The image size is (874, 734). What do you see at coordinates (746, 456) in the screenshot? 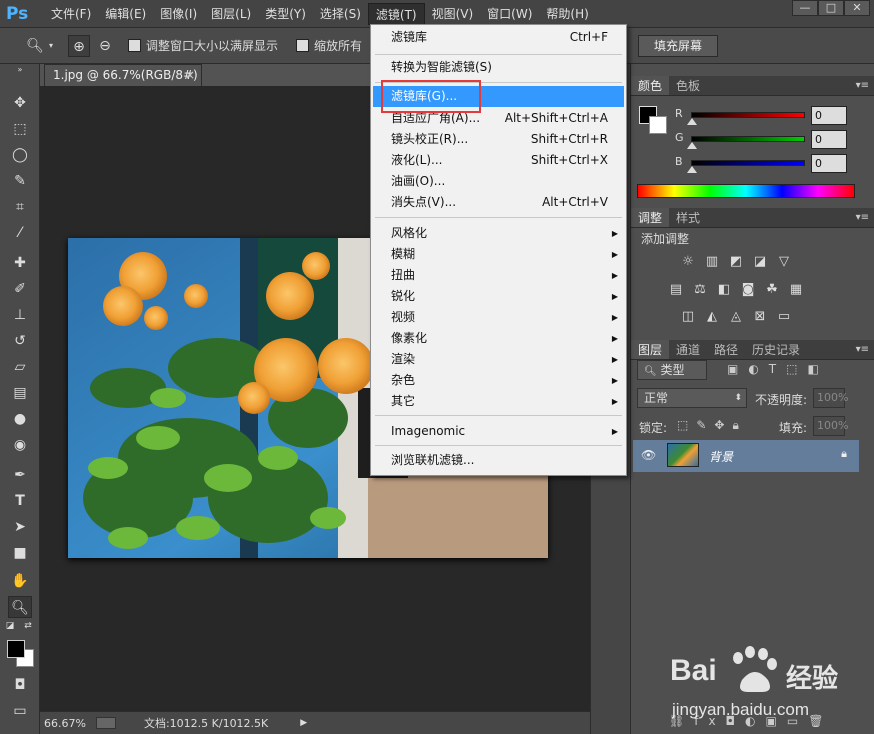
I see `layer-row-background: 👁︎ 背景 🔒︎` at bounding box center [746, 456].